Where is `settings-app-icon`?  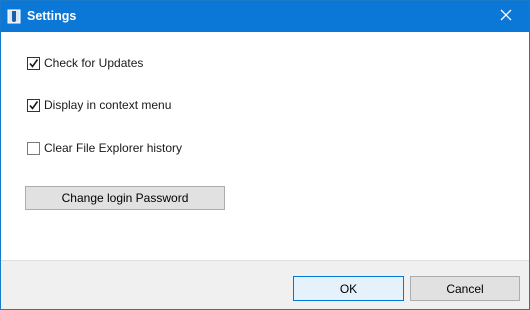 settings-app-icon is located at coordinates (14, 16).